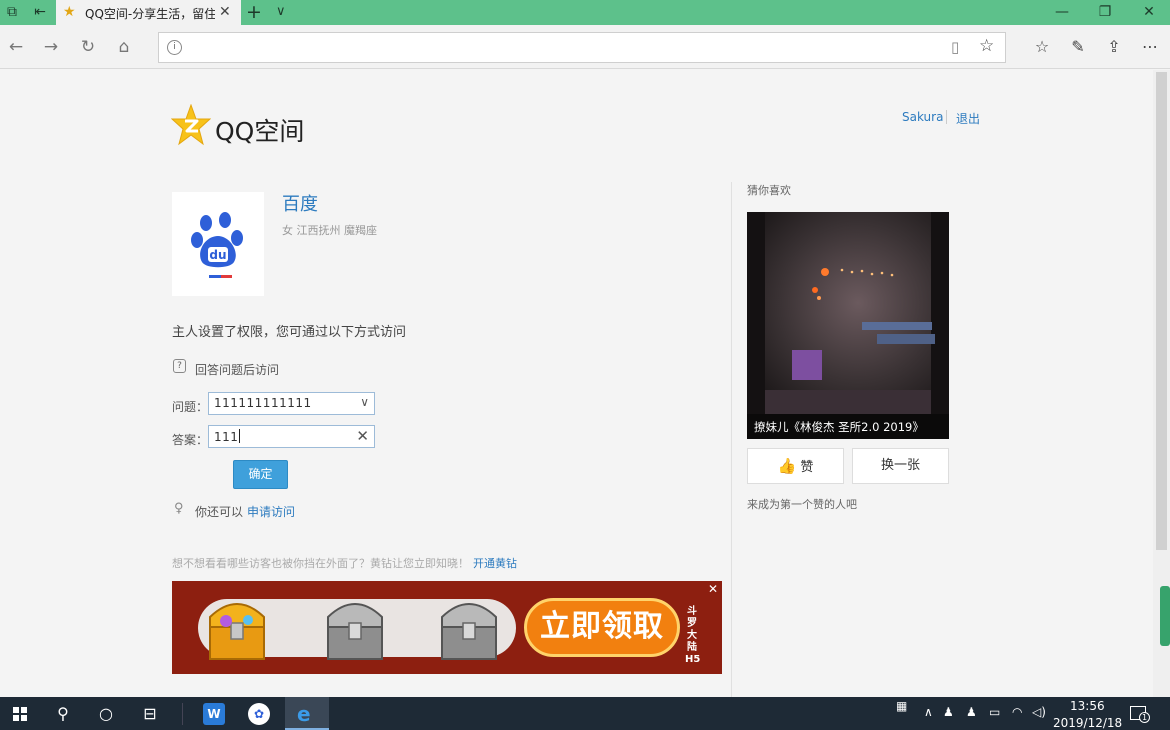 This screenshot has width=1170, height=730. I want to click on favorites-hub-icon: ☆, so click(1042, 47).